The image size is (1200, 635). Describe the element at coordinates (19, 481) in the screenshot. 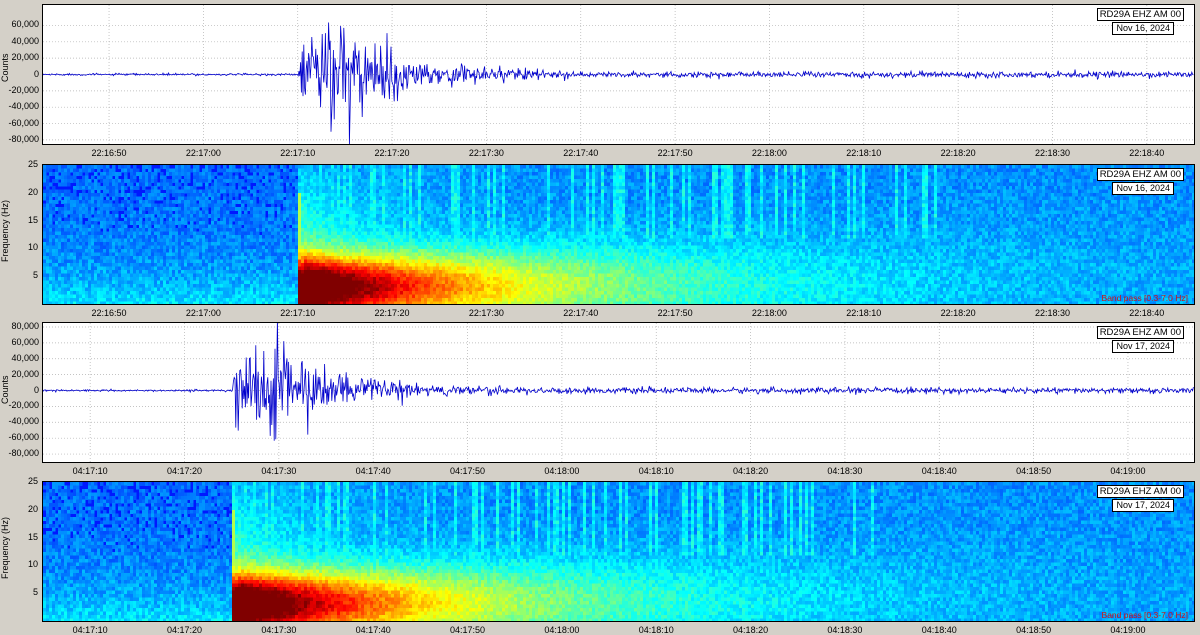

I see `y-tick-label: 25` at that location.